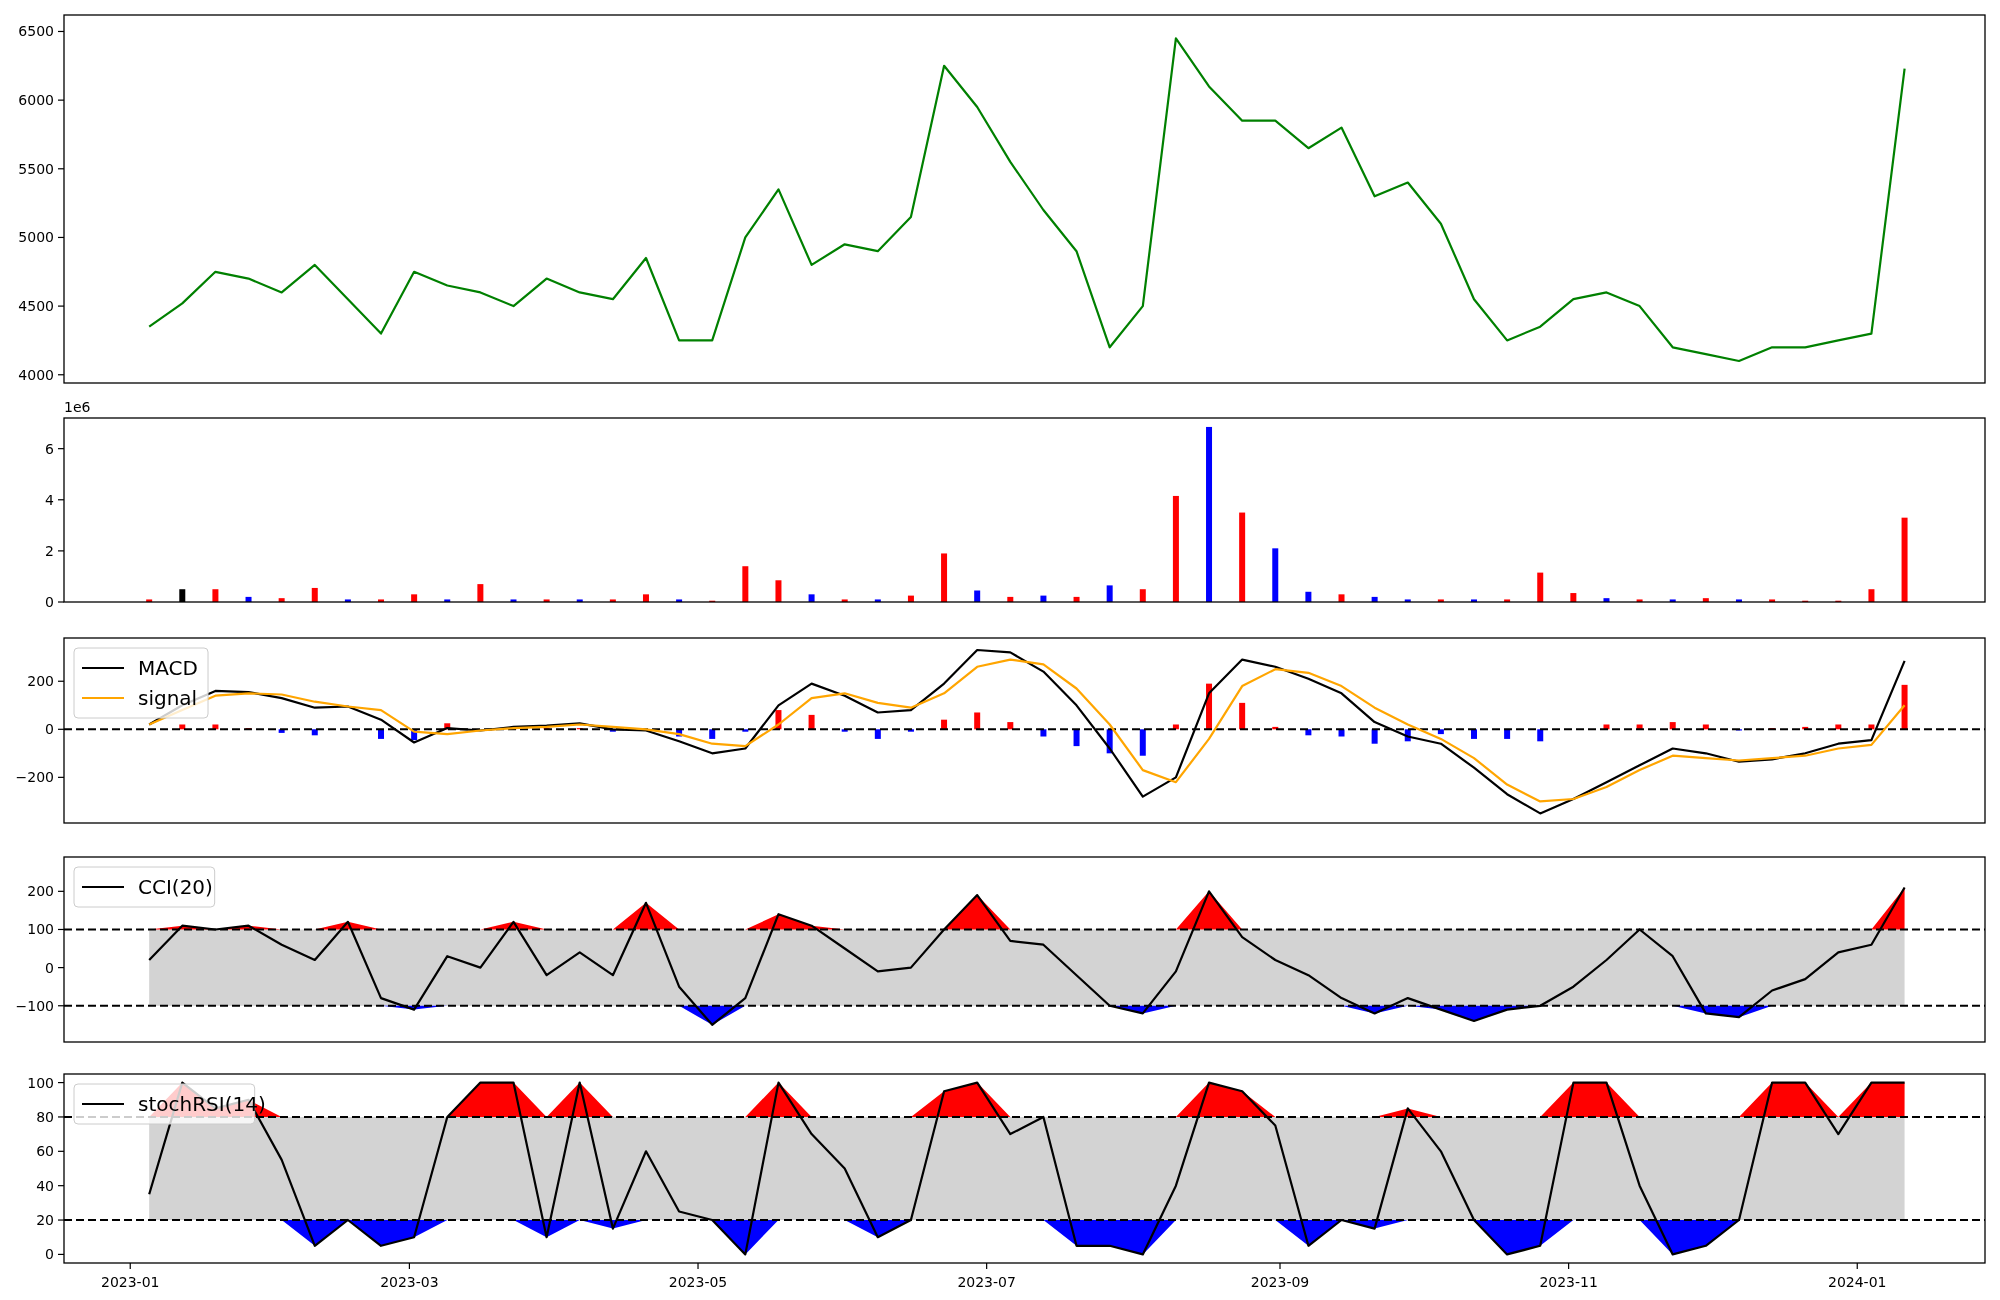 The height and width of the screenshot is (1300, 2000). I want to click on y-tick-label: 40, so click(45, 1185).